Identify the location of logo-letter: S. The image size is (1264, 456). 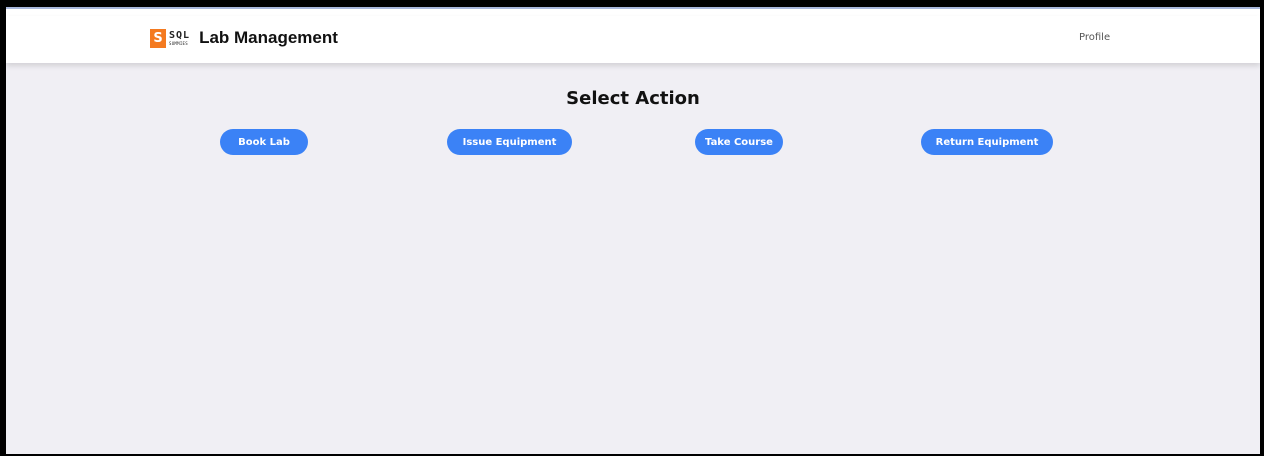
(158, 38).